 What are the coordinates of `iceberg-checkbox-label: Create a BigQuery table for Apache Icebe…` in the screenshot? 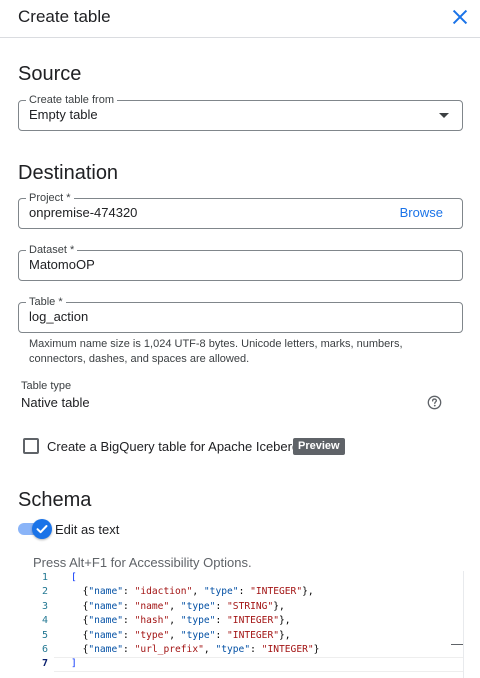 It's located at (173, 446).